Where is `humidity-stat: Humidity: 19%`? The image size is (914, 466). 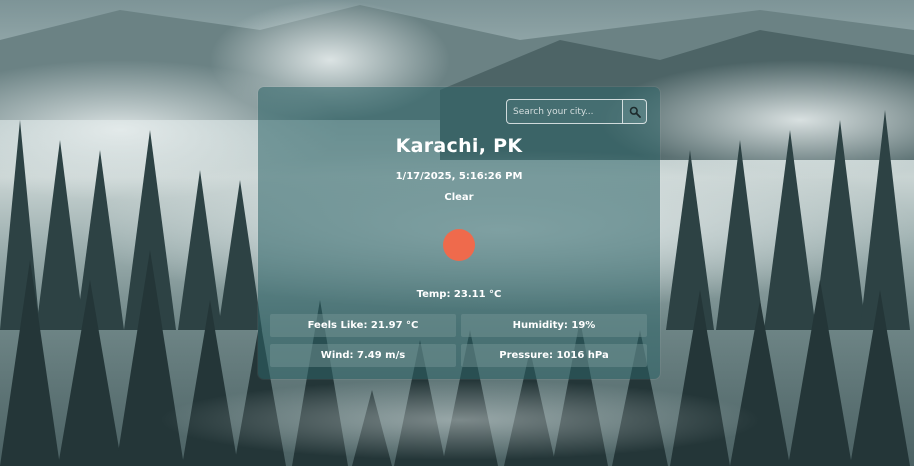
humidity-stat: Humidity: 19% is located at coordinates (554, 325).